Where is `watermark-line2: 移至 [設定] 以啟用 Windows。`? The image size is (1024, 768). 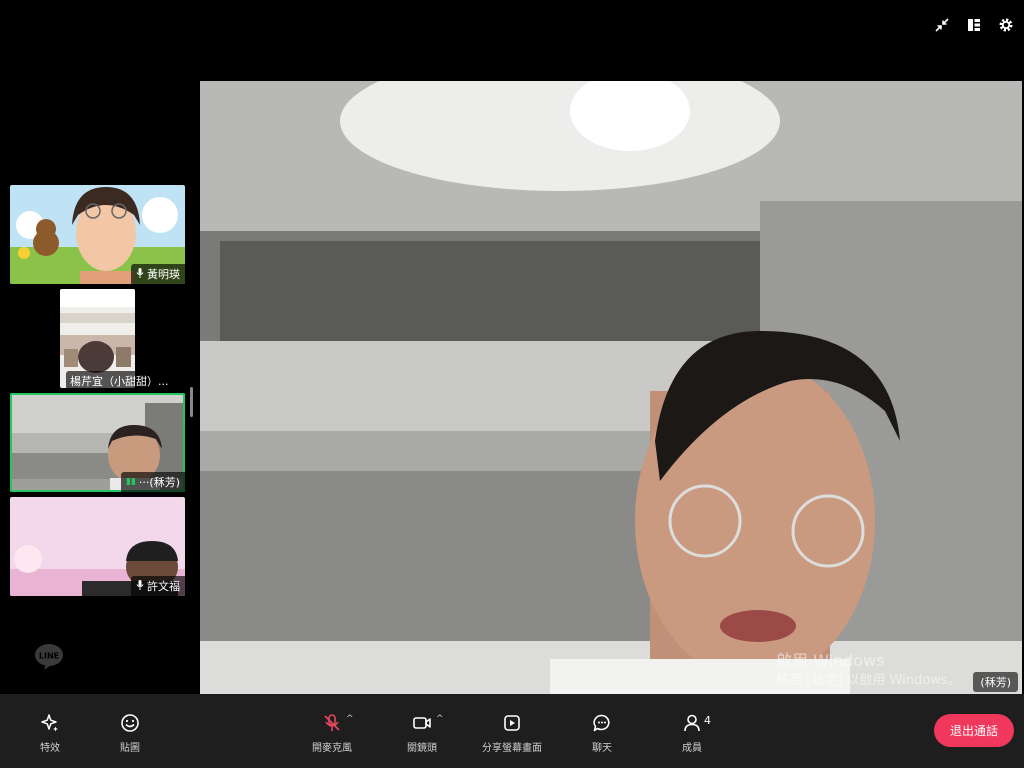
watermark-line2: 移至 [設定] 以啟用 Windows。 is located at coordinates (868, 680).